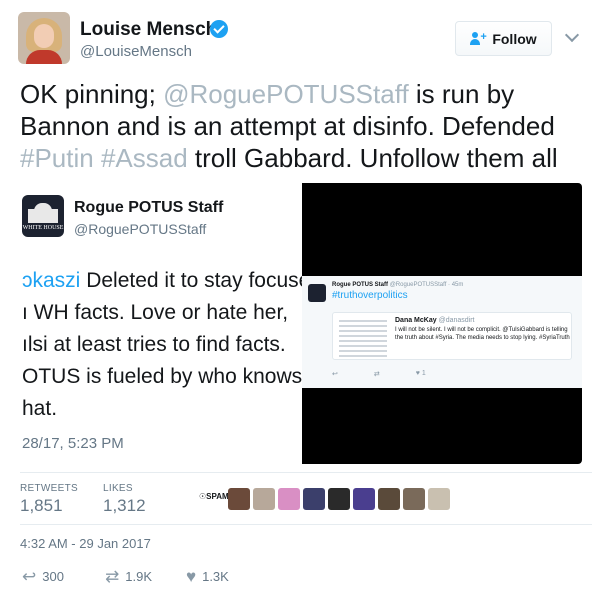 This screenshot has width=610, height=589. I want to click on embedded-text-line: ılsi at least tries to find facts., so click(162, 345).